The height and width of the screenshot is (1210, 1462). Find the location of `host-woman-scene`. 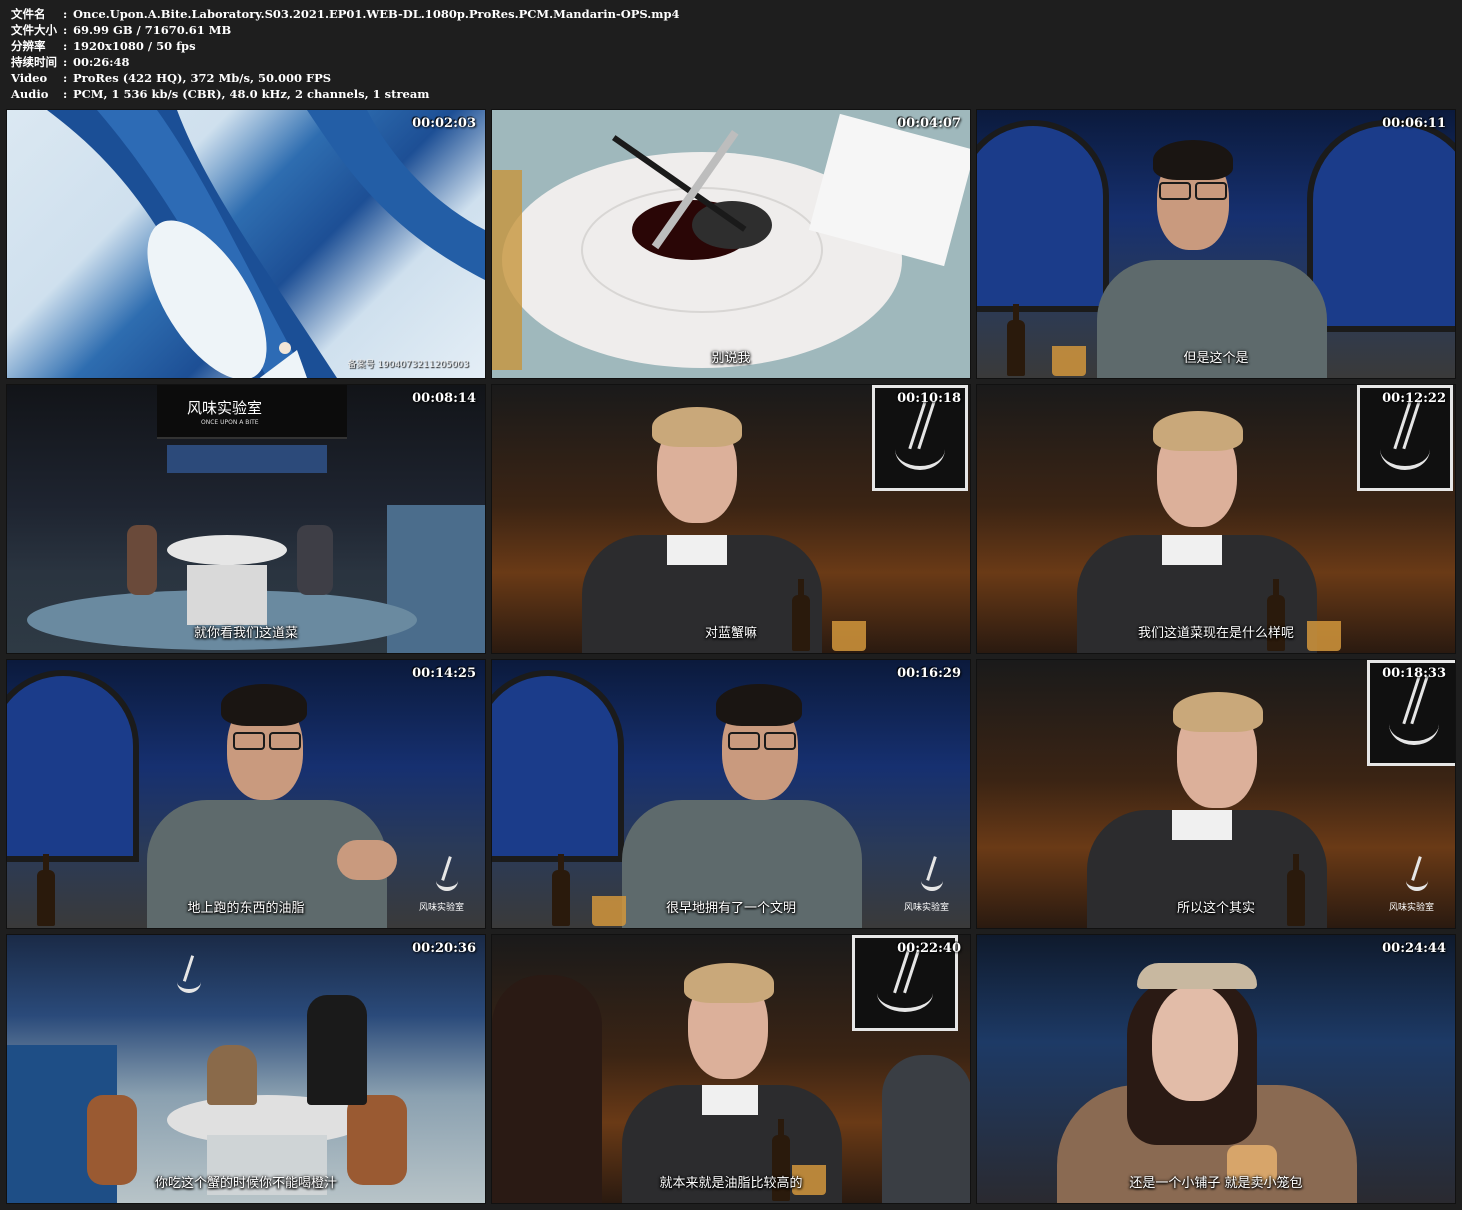

host-woman-scene is located at coordinates (1216, 1069).